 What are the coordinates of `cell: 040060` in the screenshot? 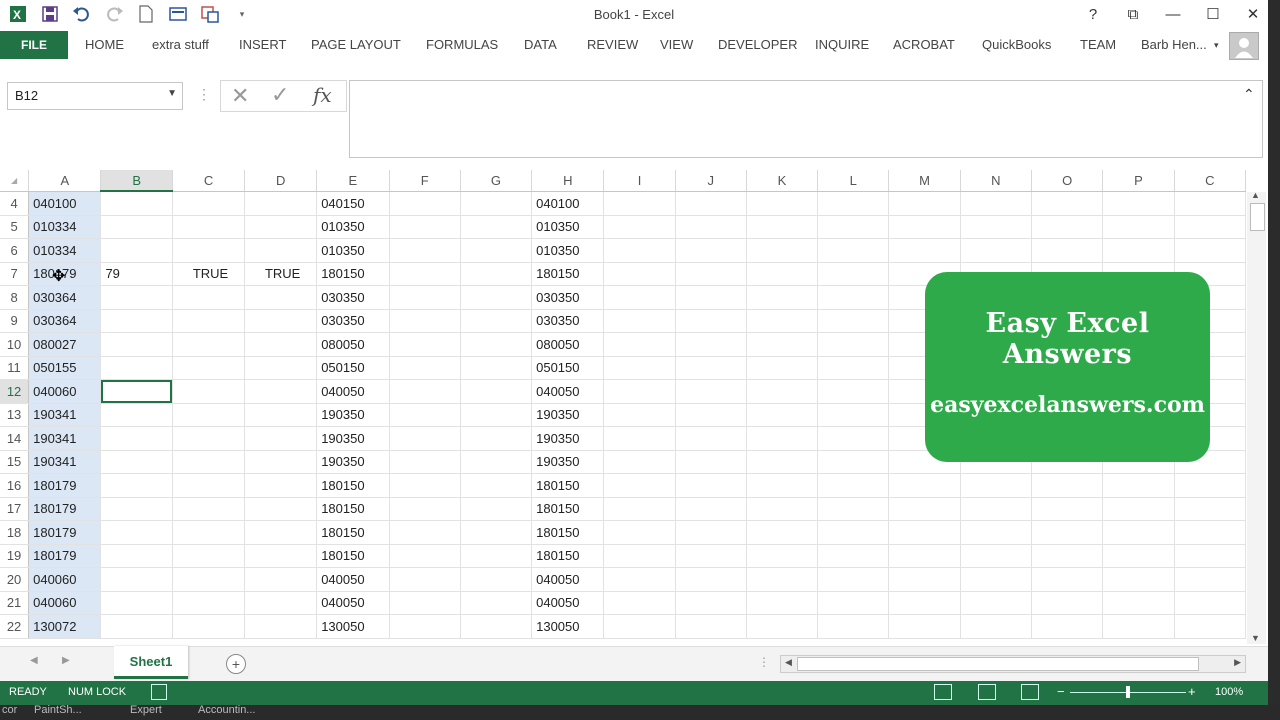 It's located at (65, 579).